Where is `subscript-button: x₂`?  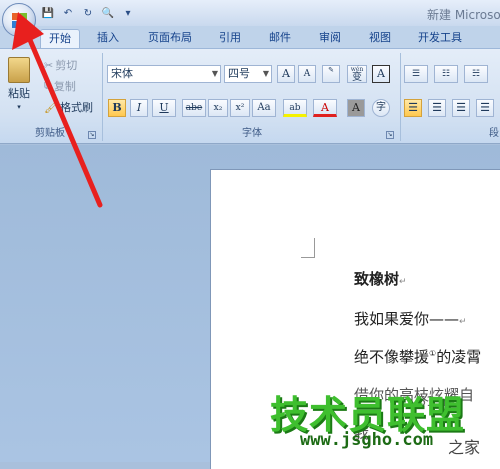
subscript-button: x₂ is located at coordinates (218, 108).